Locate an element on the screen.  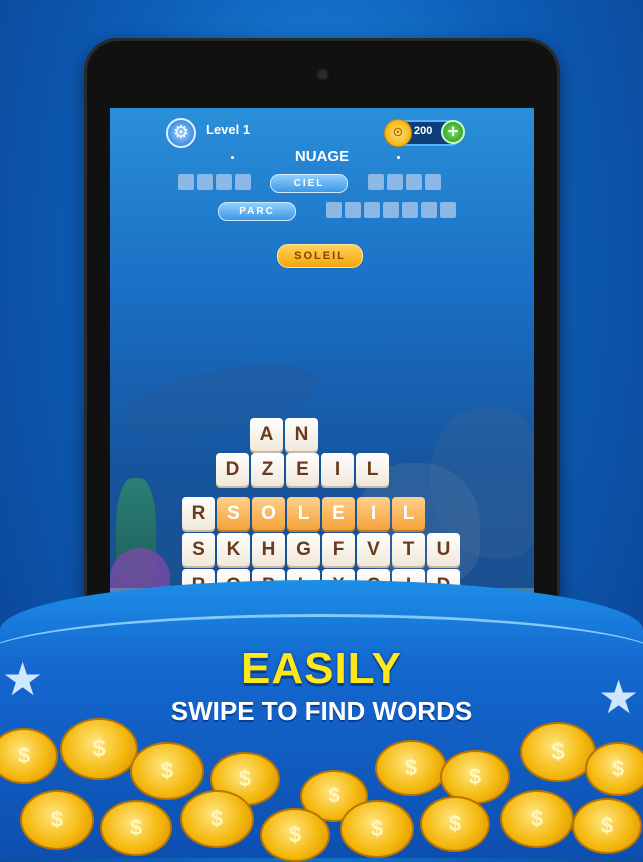
coin-counter: ⊙ 200 + is located at coordinates (424, 133).